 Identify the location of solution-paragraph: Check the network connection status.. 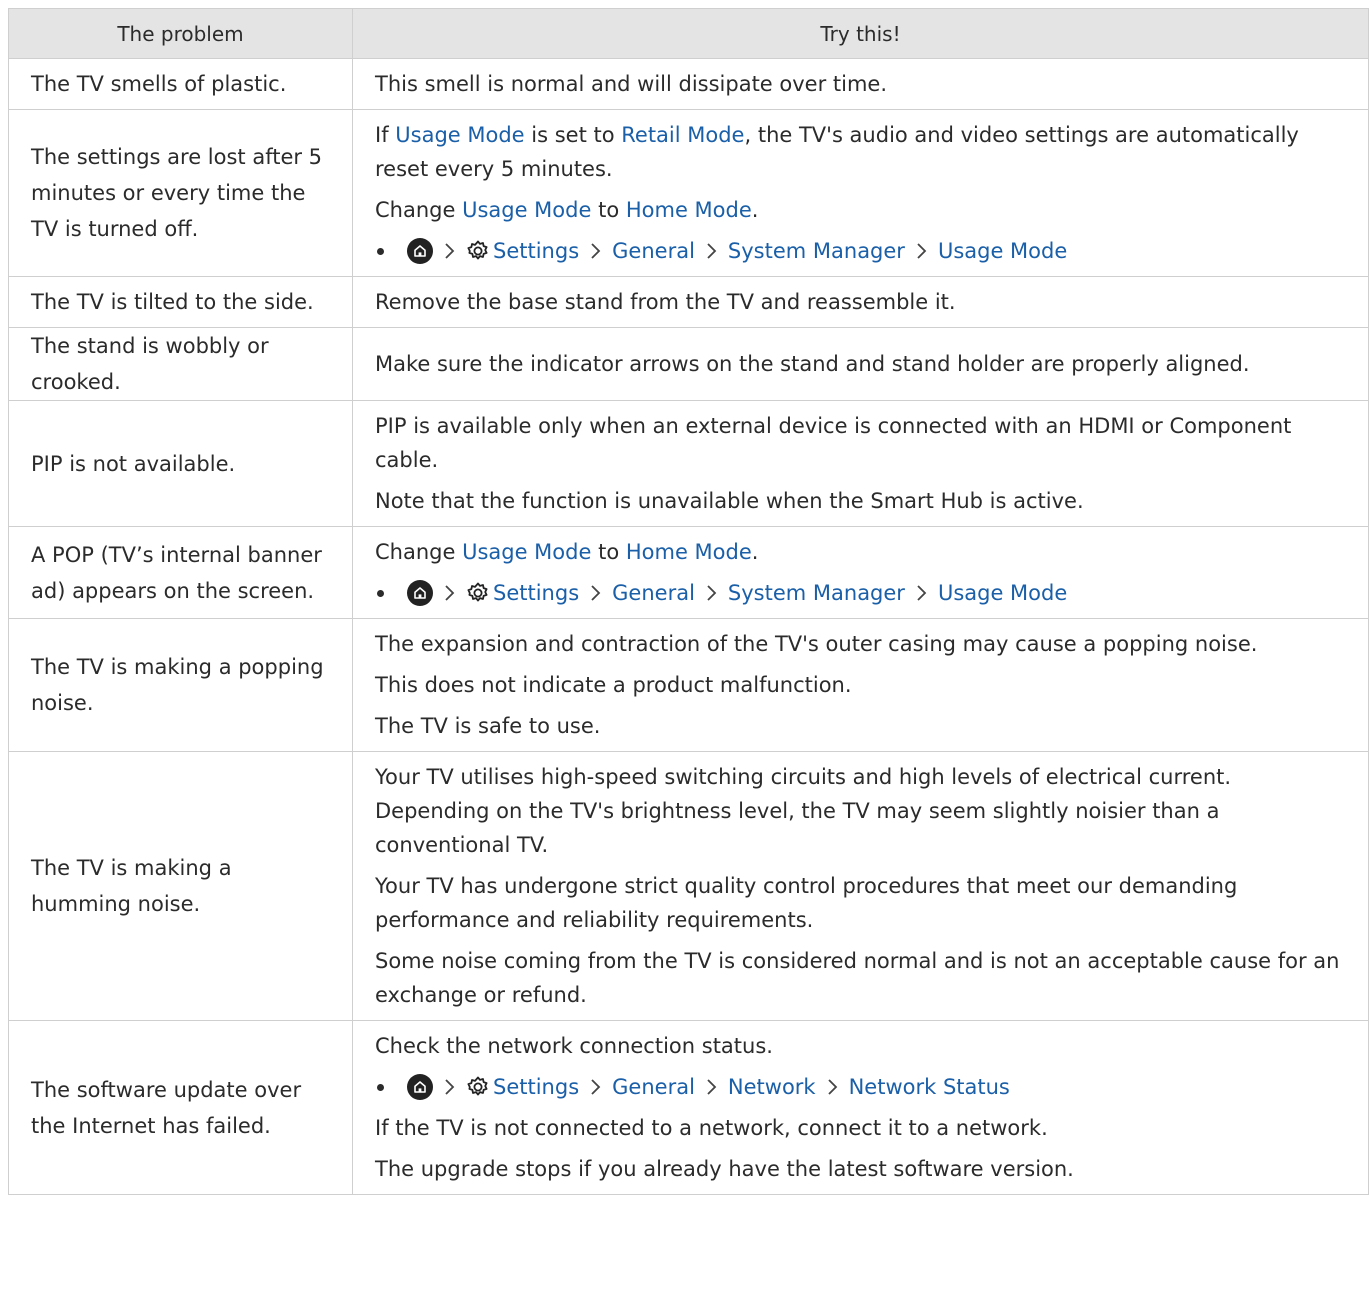
(860, 1046).